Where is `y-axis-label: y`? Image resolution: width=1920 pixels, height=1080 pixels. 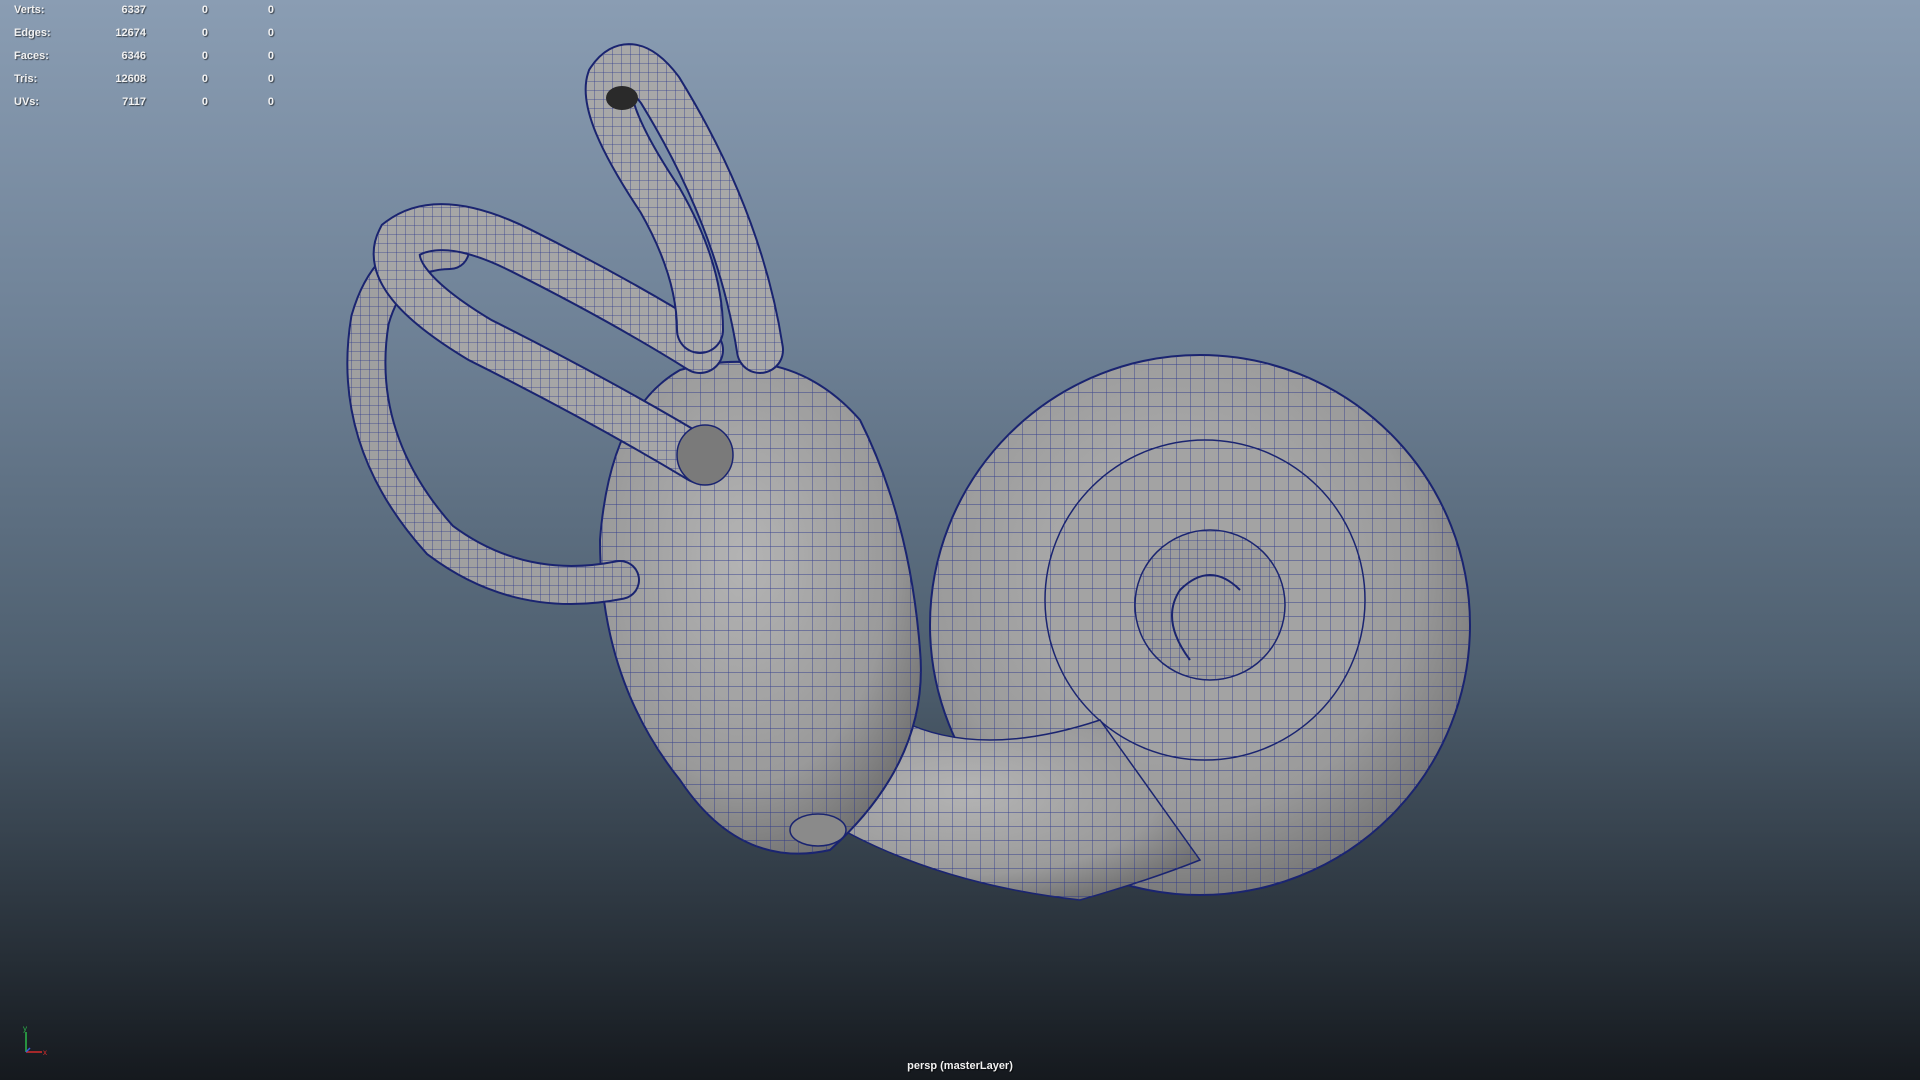
y-axis-label: y is located at coordinates (25, 1028).